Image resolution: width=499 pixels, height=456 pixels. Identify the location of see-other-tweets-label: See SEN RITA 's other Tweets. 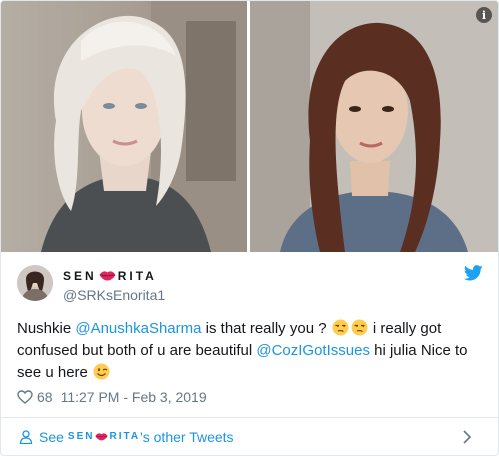
(136, 437).